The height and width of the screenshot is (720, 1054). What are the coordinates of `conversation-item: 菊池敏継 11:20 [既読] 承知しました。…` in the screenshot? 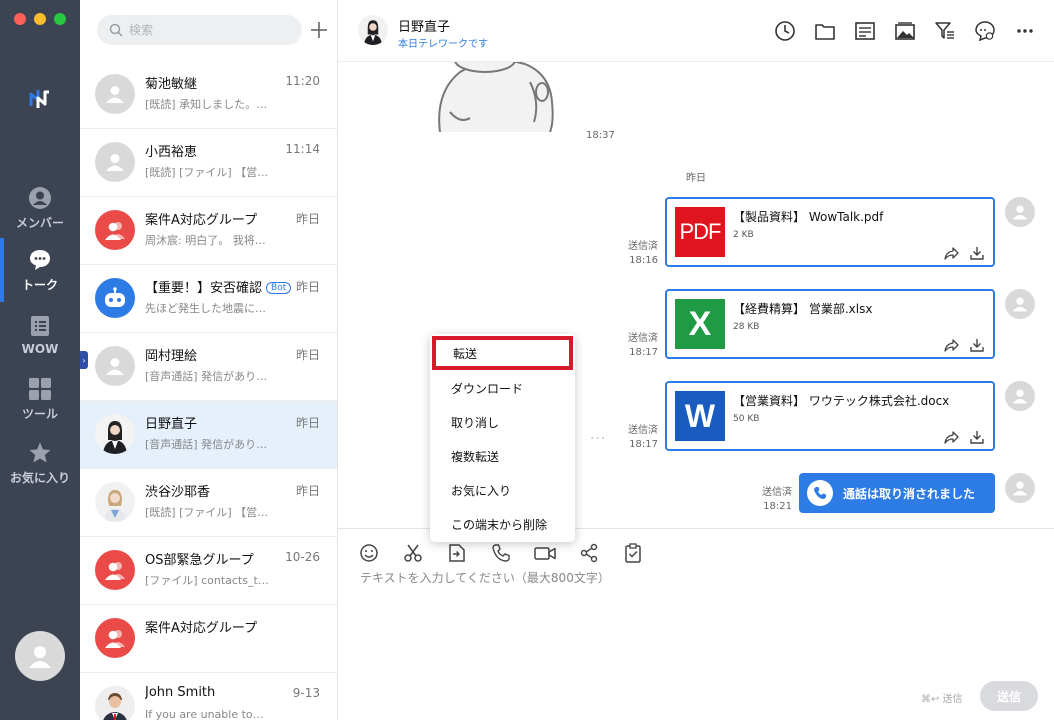 It's located at (208, 95).